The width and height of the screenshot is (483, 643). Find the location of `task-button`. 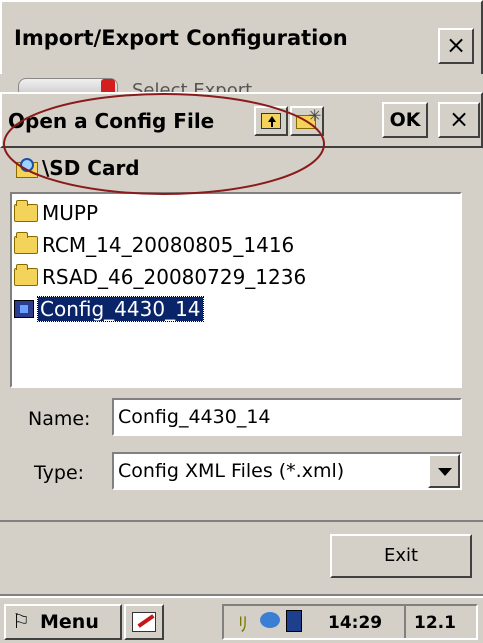

task-button is located at coordinates (144, 622).